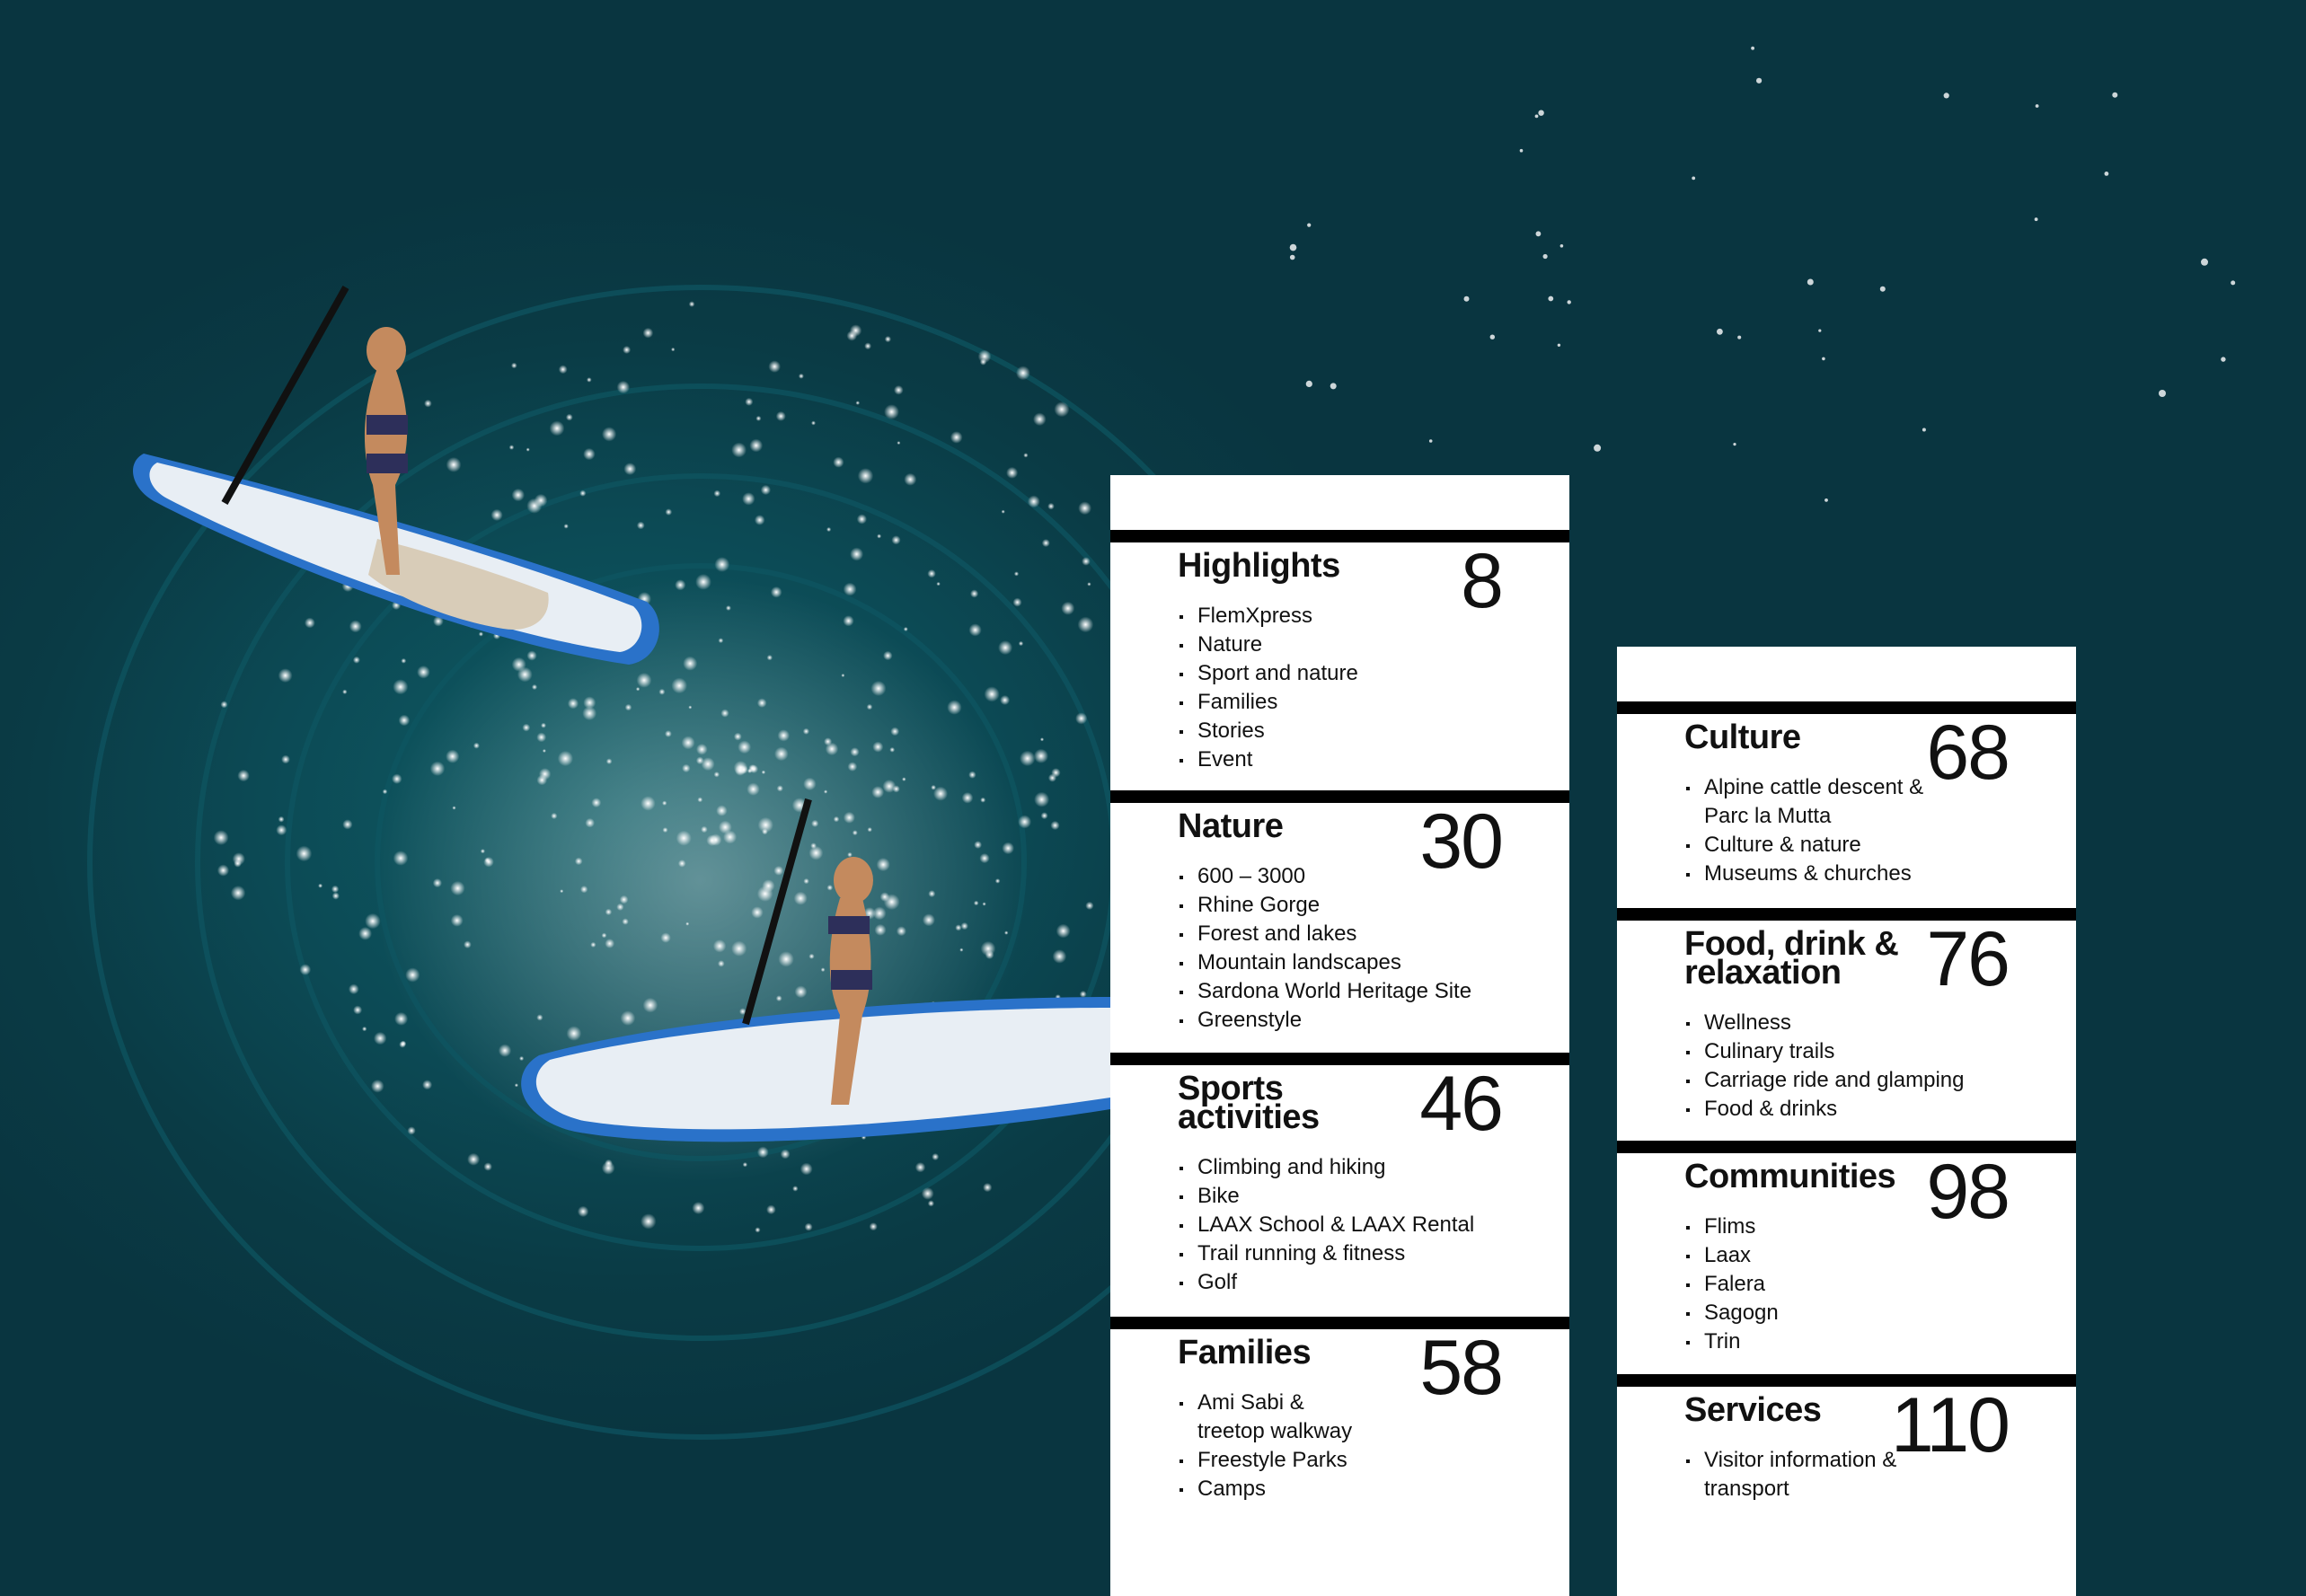  Describe the element at coordinates (1348, 644) in the screenshot. I see `topic-item: Nature` at that location.